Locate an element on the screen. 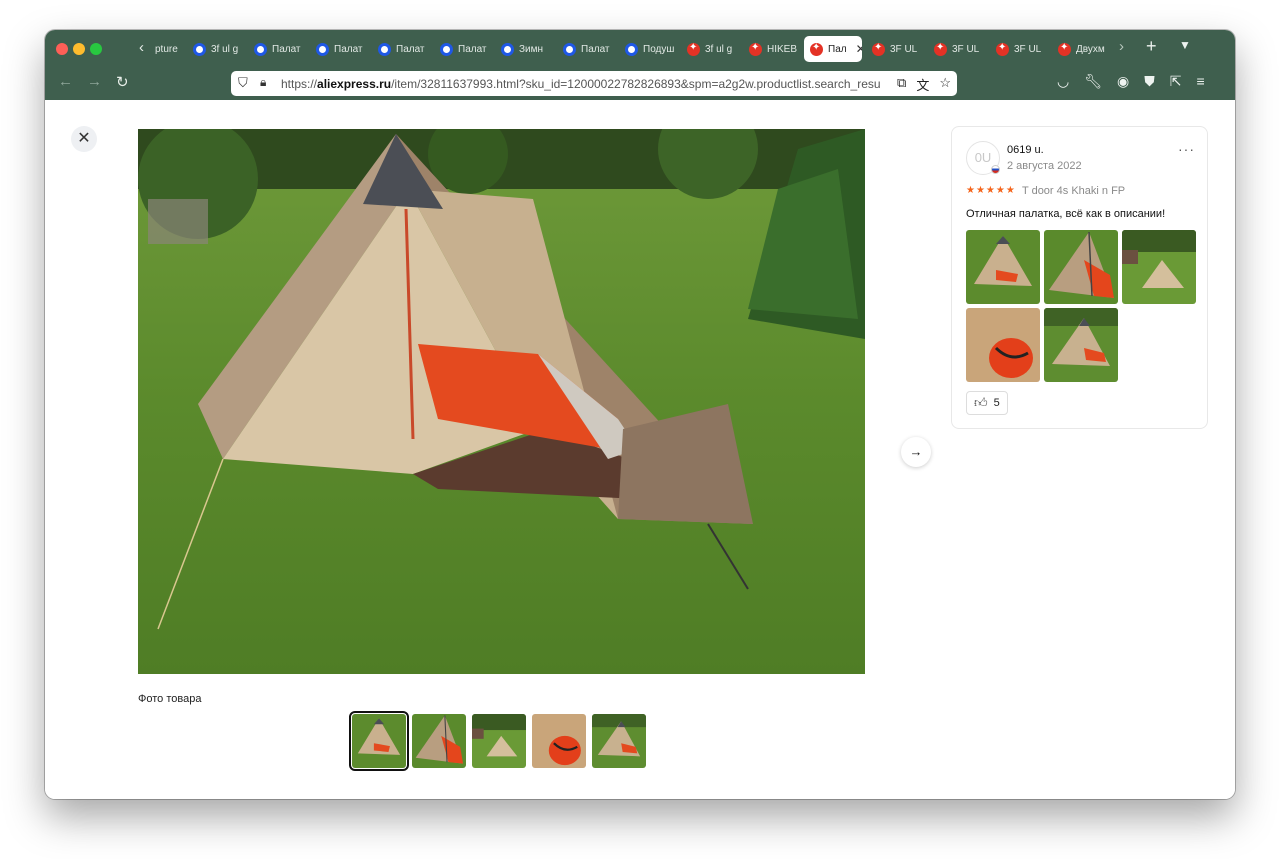 The width and height of the screenshot is (1280, 859). photo-caption: Фото товара is located at coordinates (170, 699).